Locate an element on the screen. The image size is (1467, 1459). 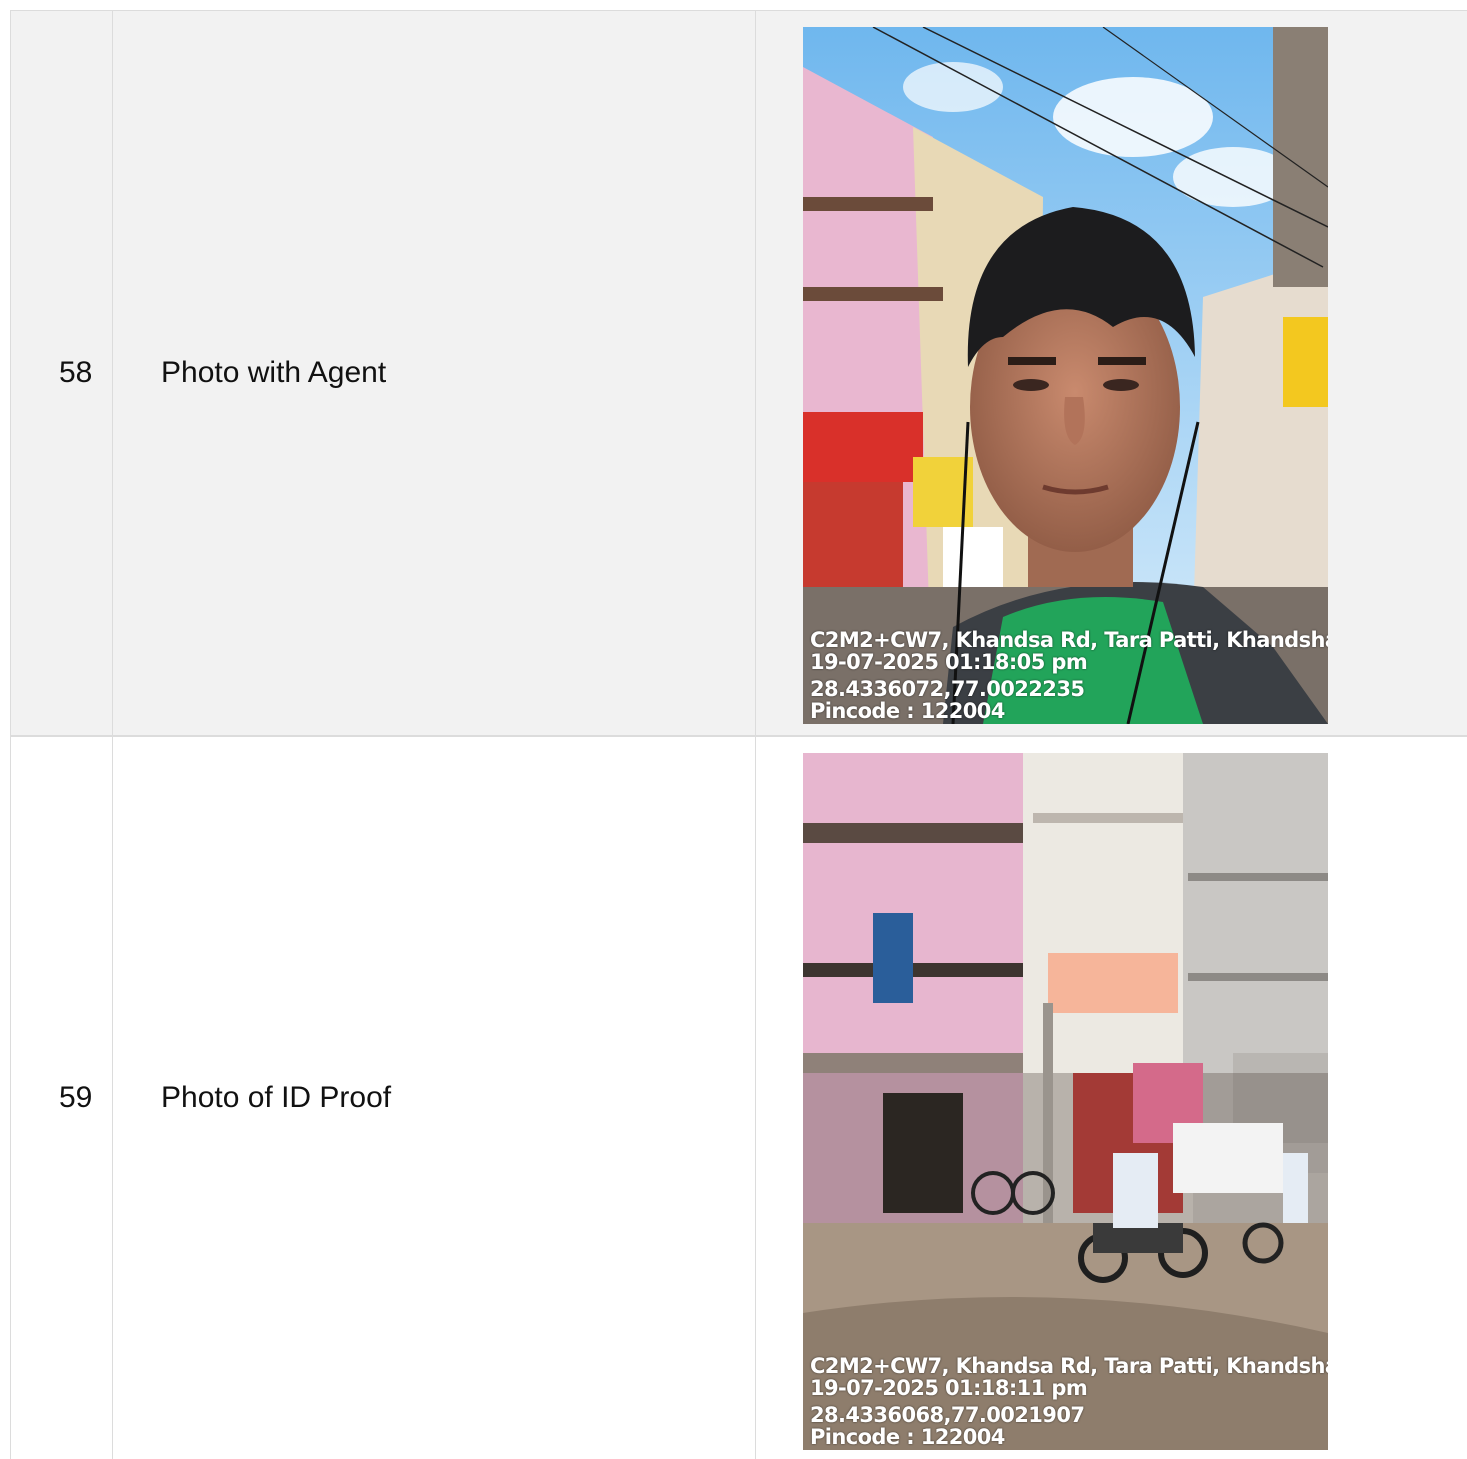
row-label: Photo of ID Proof is located at coordinates (276, 1097).